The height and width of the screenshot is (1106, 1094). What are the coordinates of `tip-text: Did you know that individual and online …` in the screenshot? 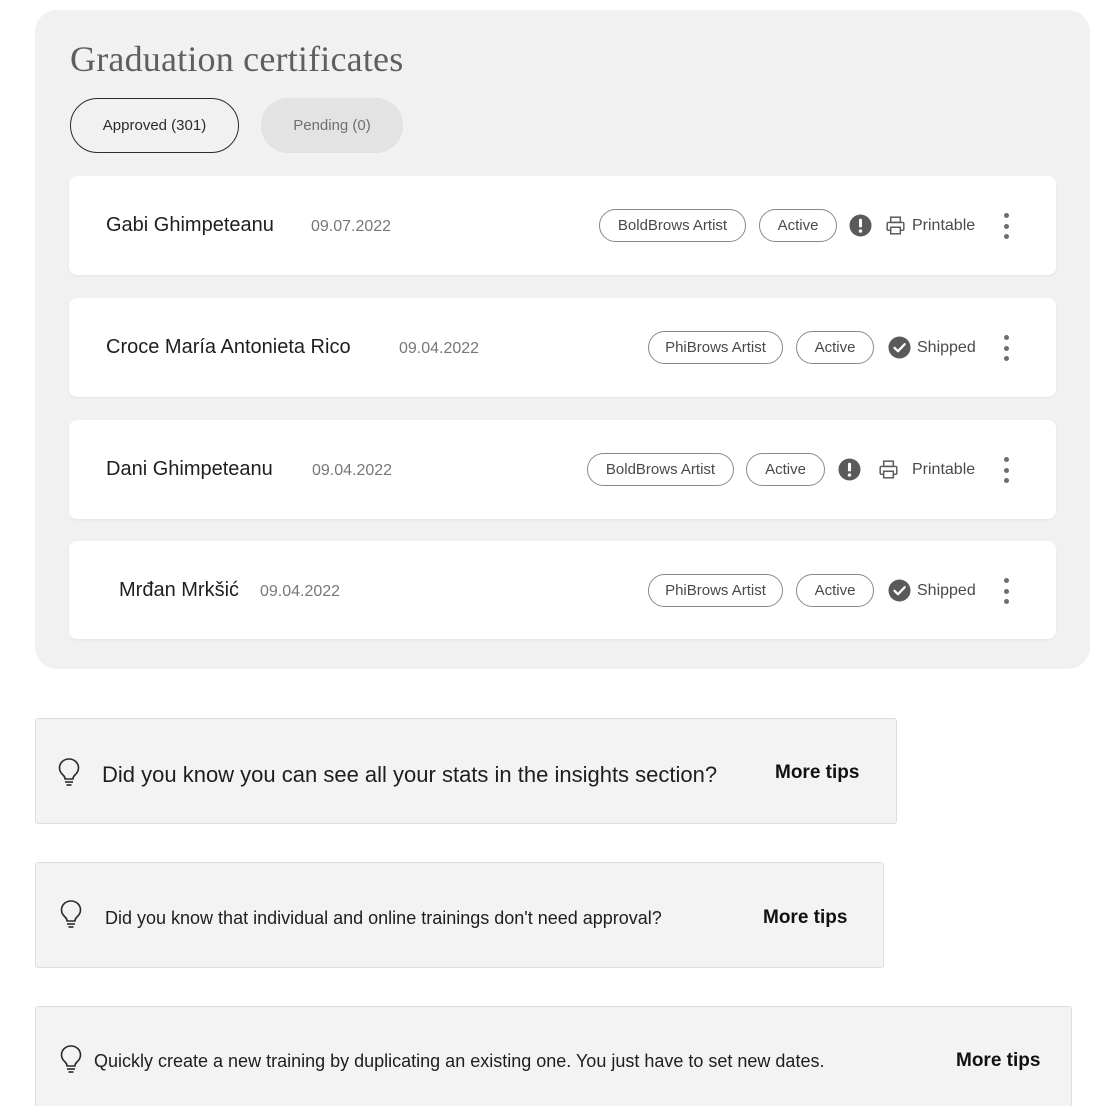 It's located at (383, 918).